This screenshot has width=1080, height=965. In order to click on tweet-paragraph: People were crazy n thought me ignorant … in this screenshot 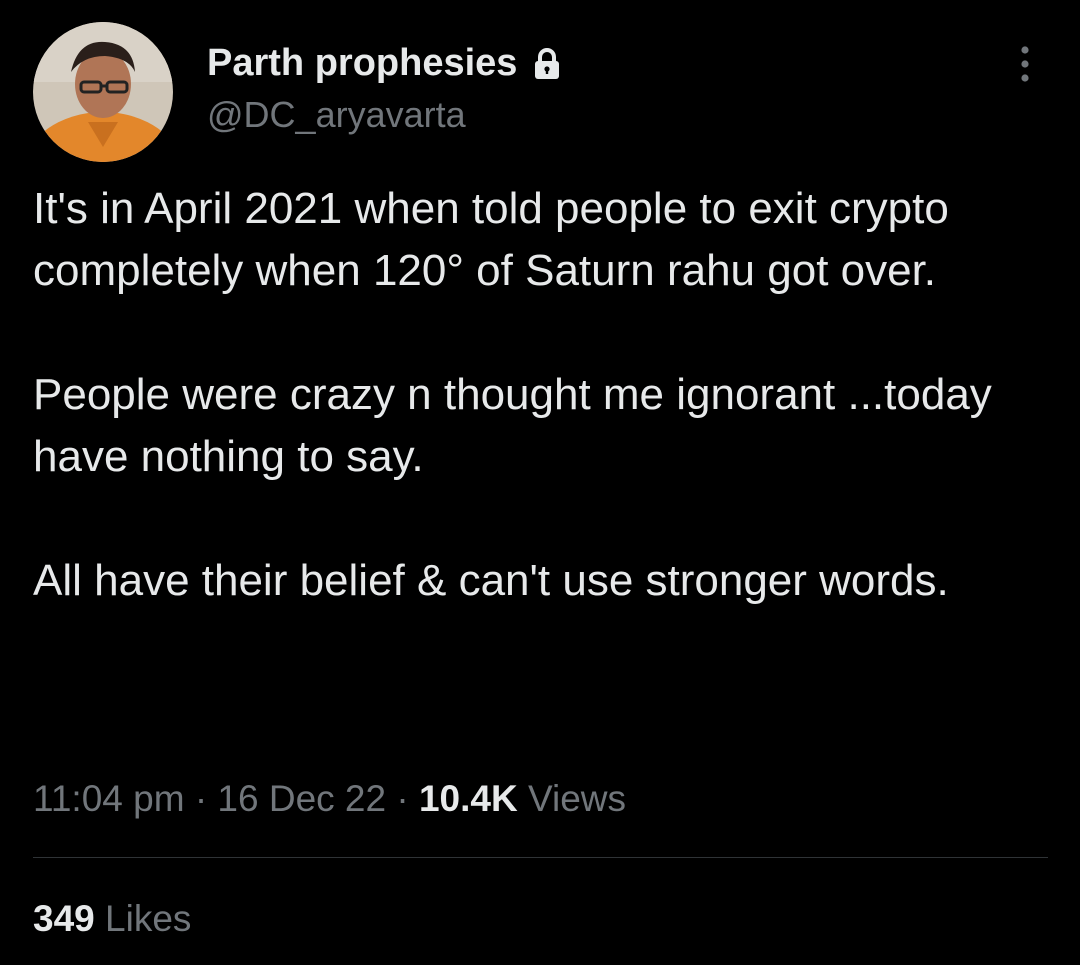, I will do `click(512, 425)`.